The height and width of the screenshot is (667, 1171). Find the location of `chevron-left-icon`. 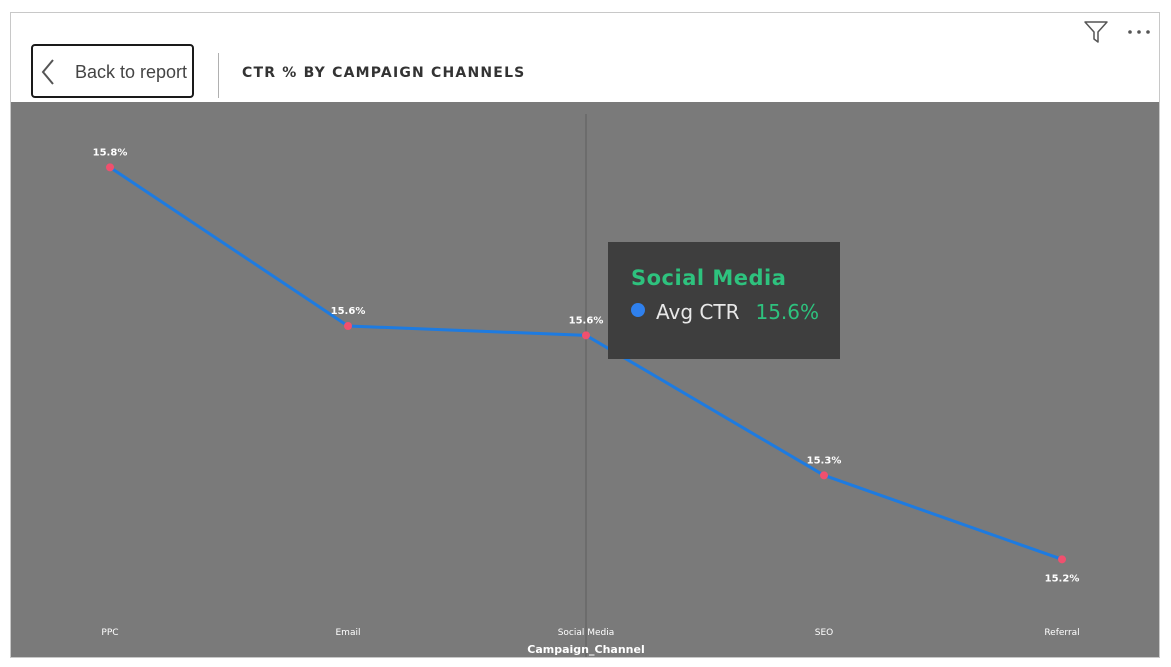

chevron-left-icon is located at coordinates (47, 72).